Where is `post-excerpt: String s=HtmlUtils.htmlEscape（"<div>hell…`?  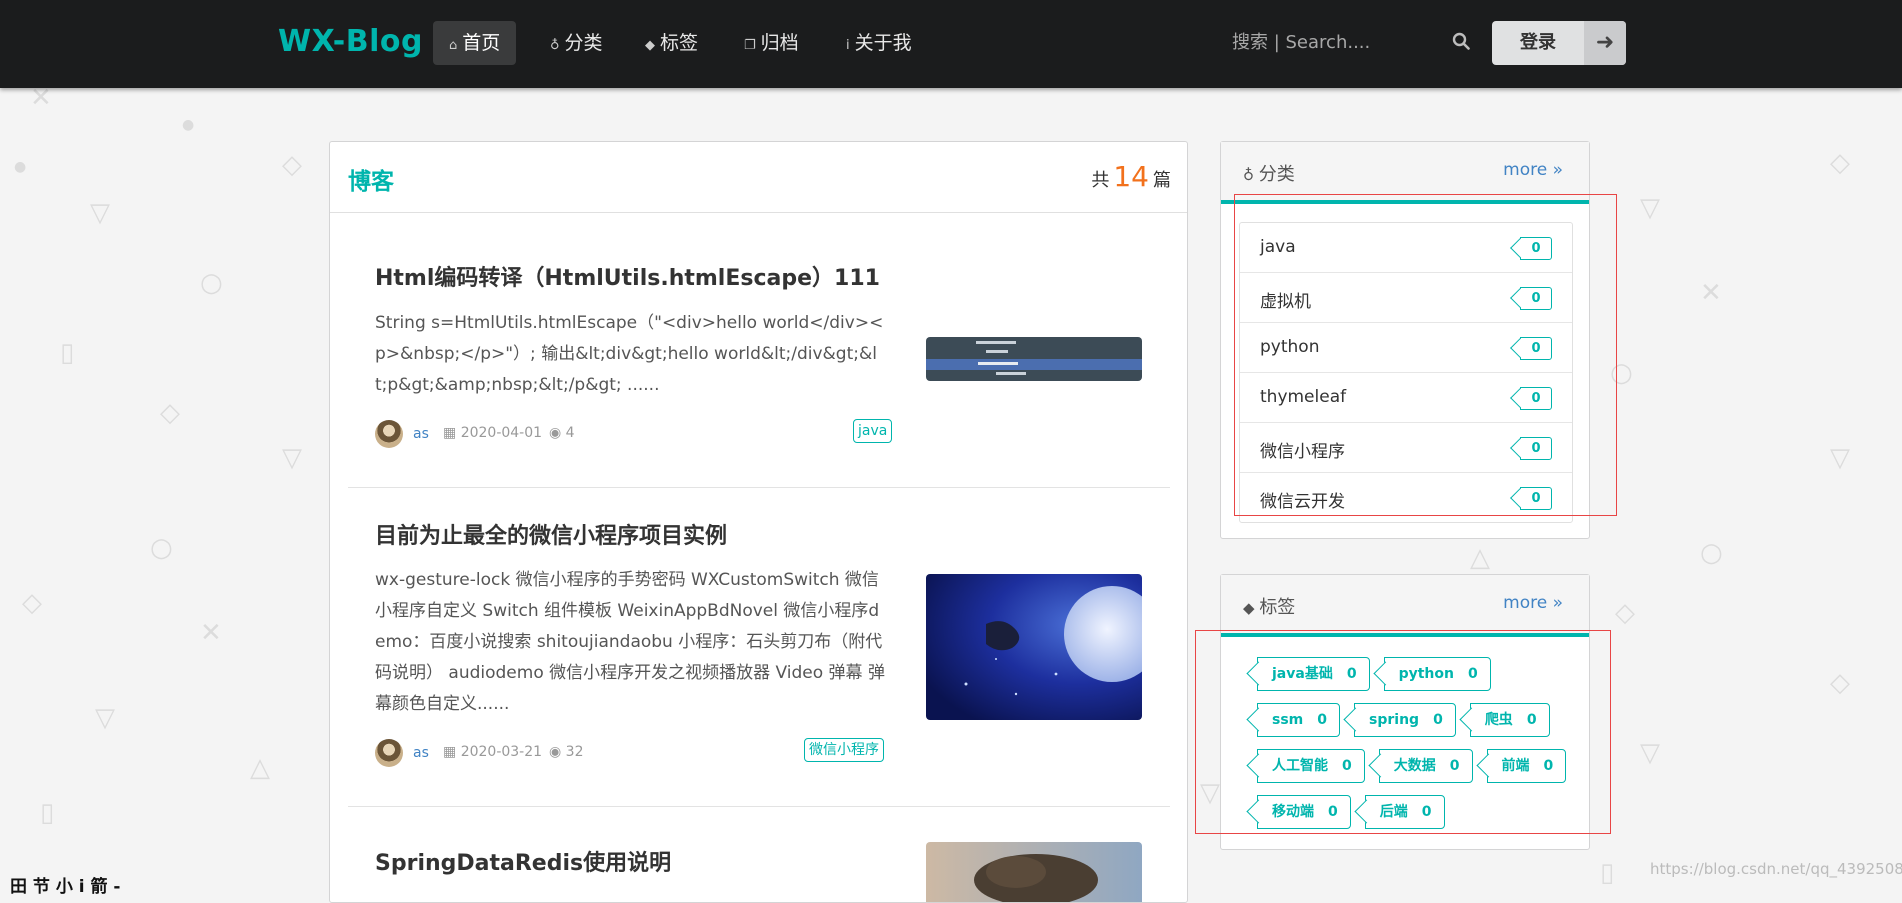
post-excerpt: String s=HtmlUtils.htmlEscape（"<div>hell… is located at coordinates (629, 354).